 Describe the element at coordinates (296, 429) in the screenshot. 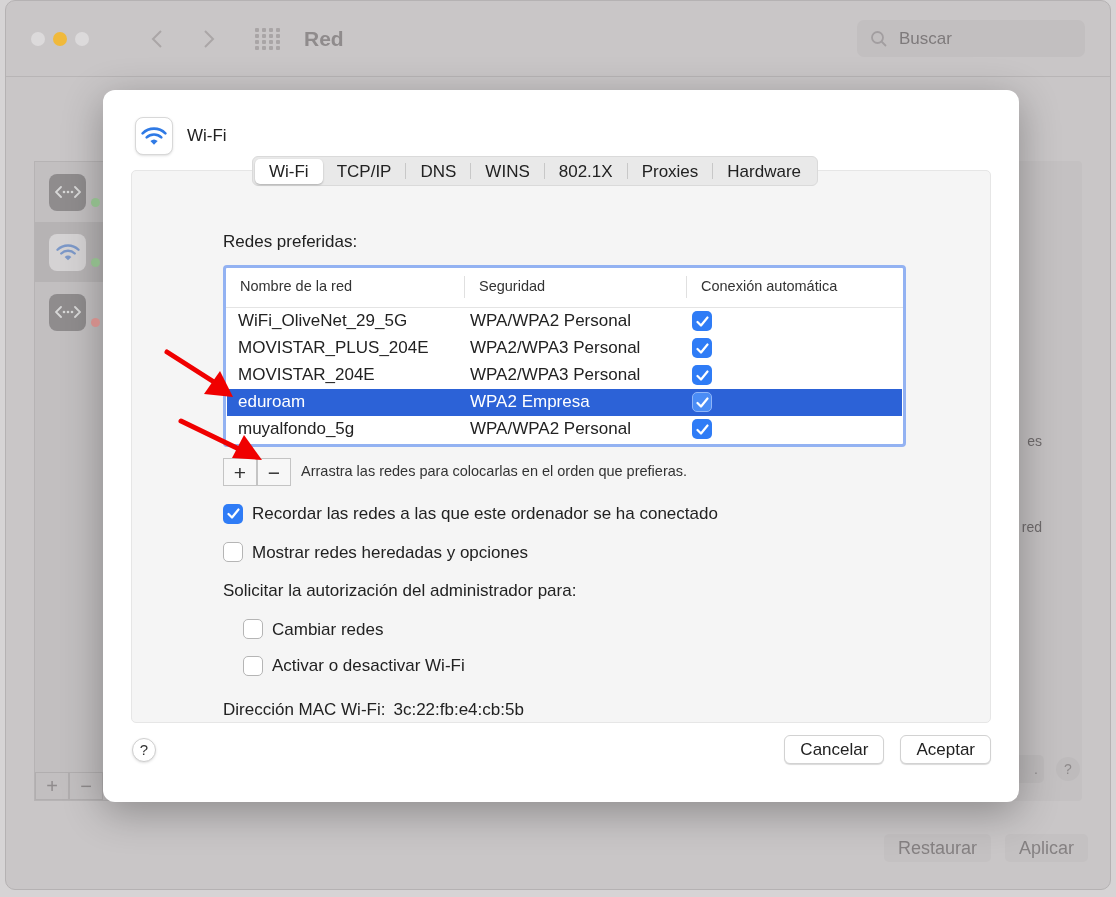

I see `network-name: muyalfondo_5g` at that location.